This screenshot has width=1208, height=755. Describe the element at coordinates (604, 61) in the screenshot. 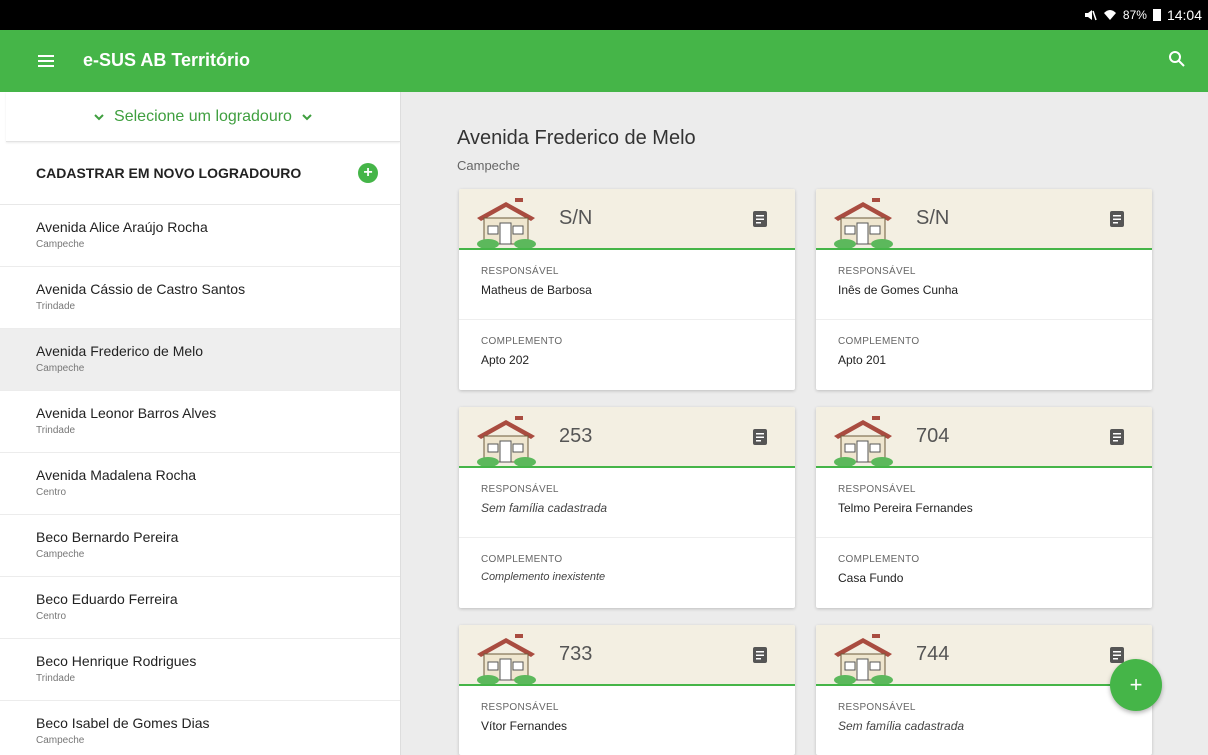

I see `app-bar: e-SUS AB Território` at that location.